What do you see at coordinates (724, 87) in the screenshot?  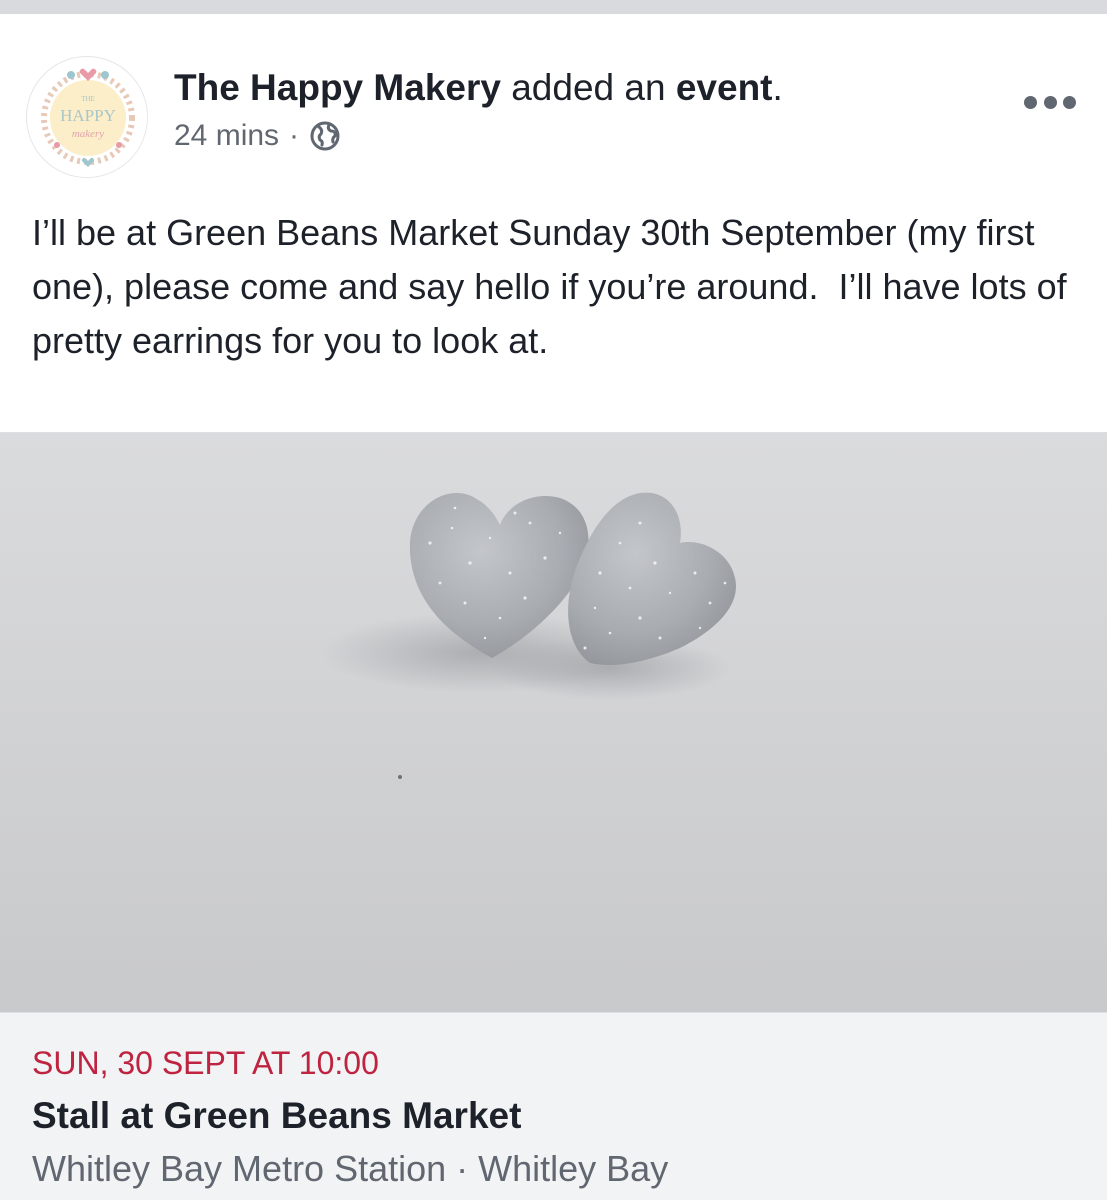 I see `event-link: event` at bounding box center [724, 87].